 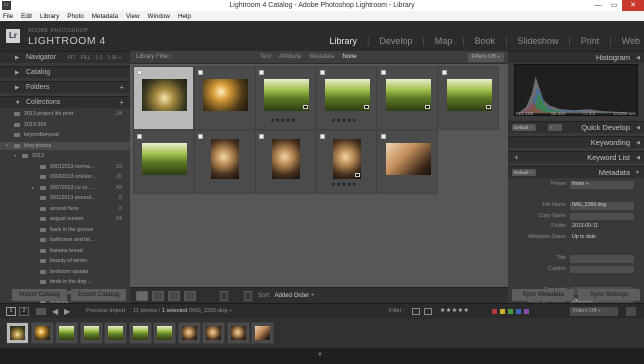 What do you see at coordinates (94, 58) in the screenshot?
I see `navigator-zoom-options: FIT FILL 1:1 1:16 ÷` at bounding box center [94, 58].